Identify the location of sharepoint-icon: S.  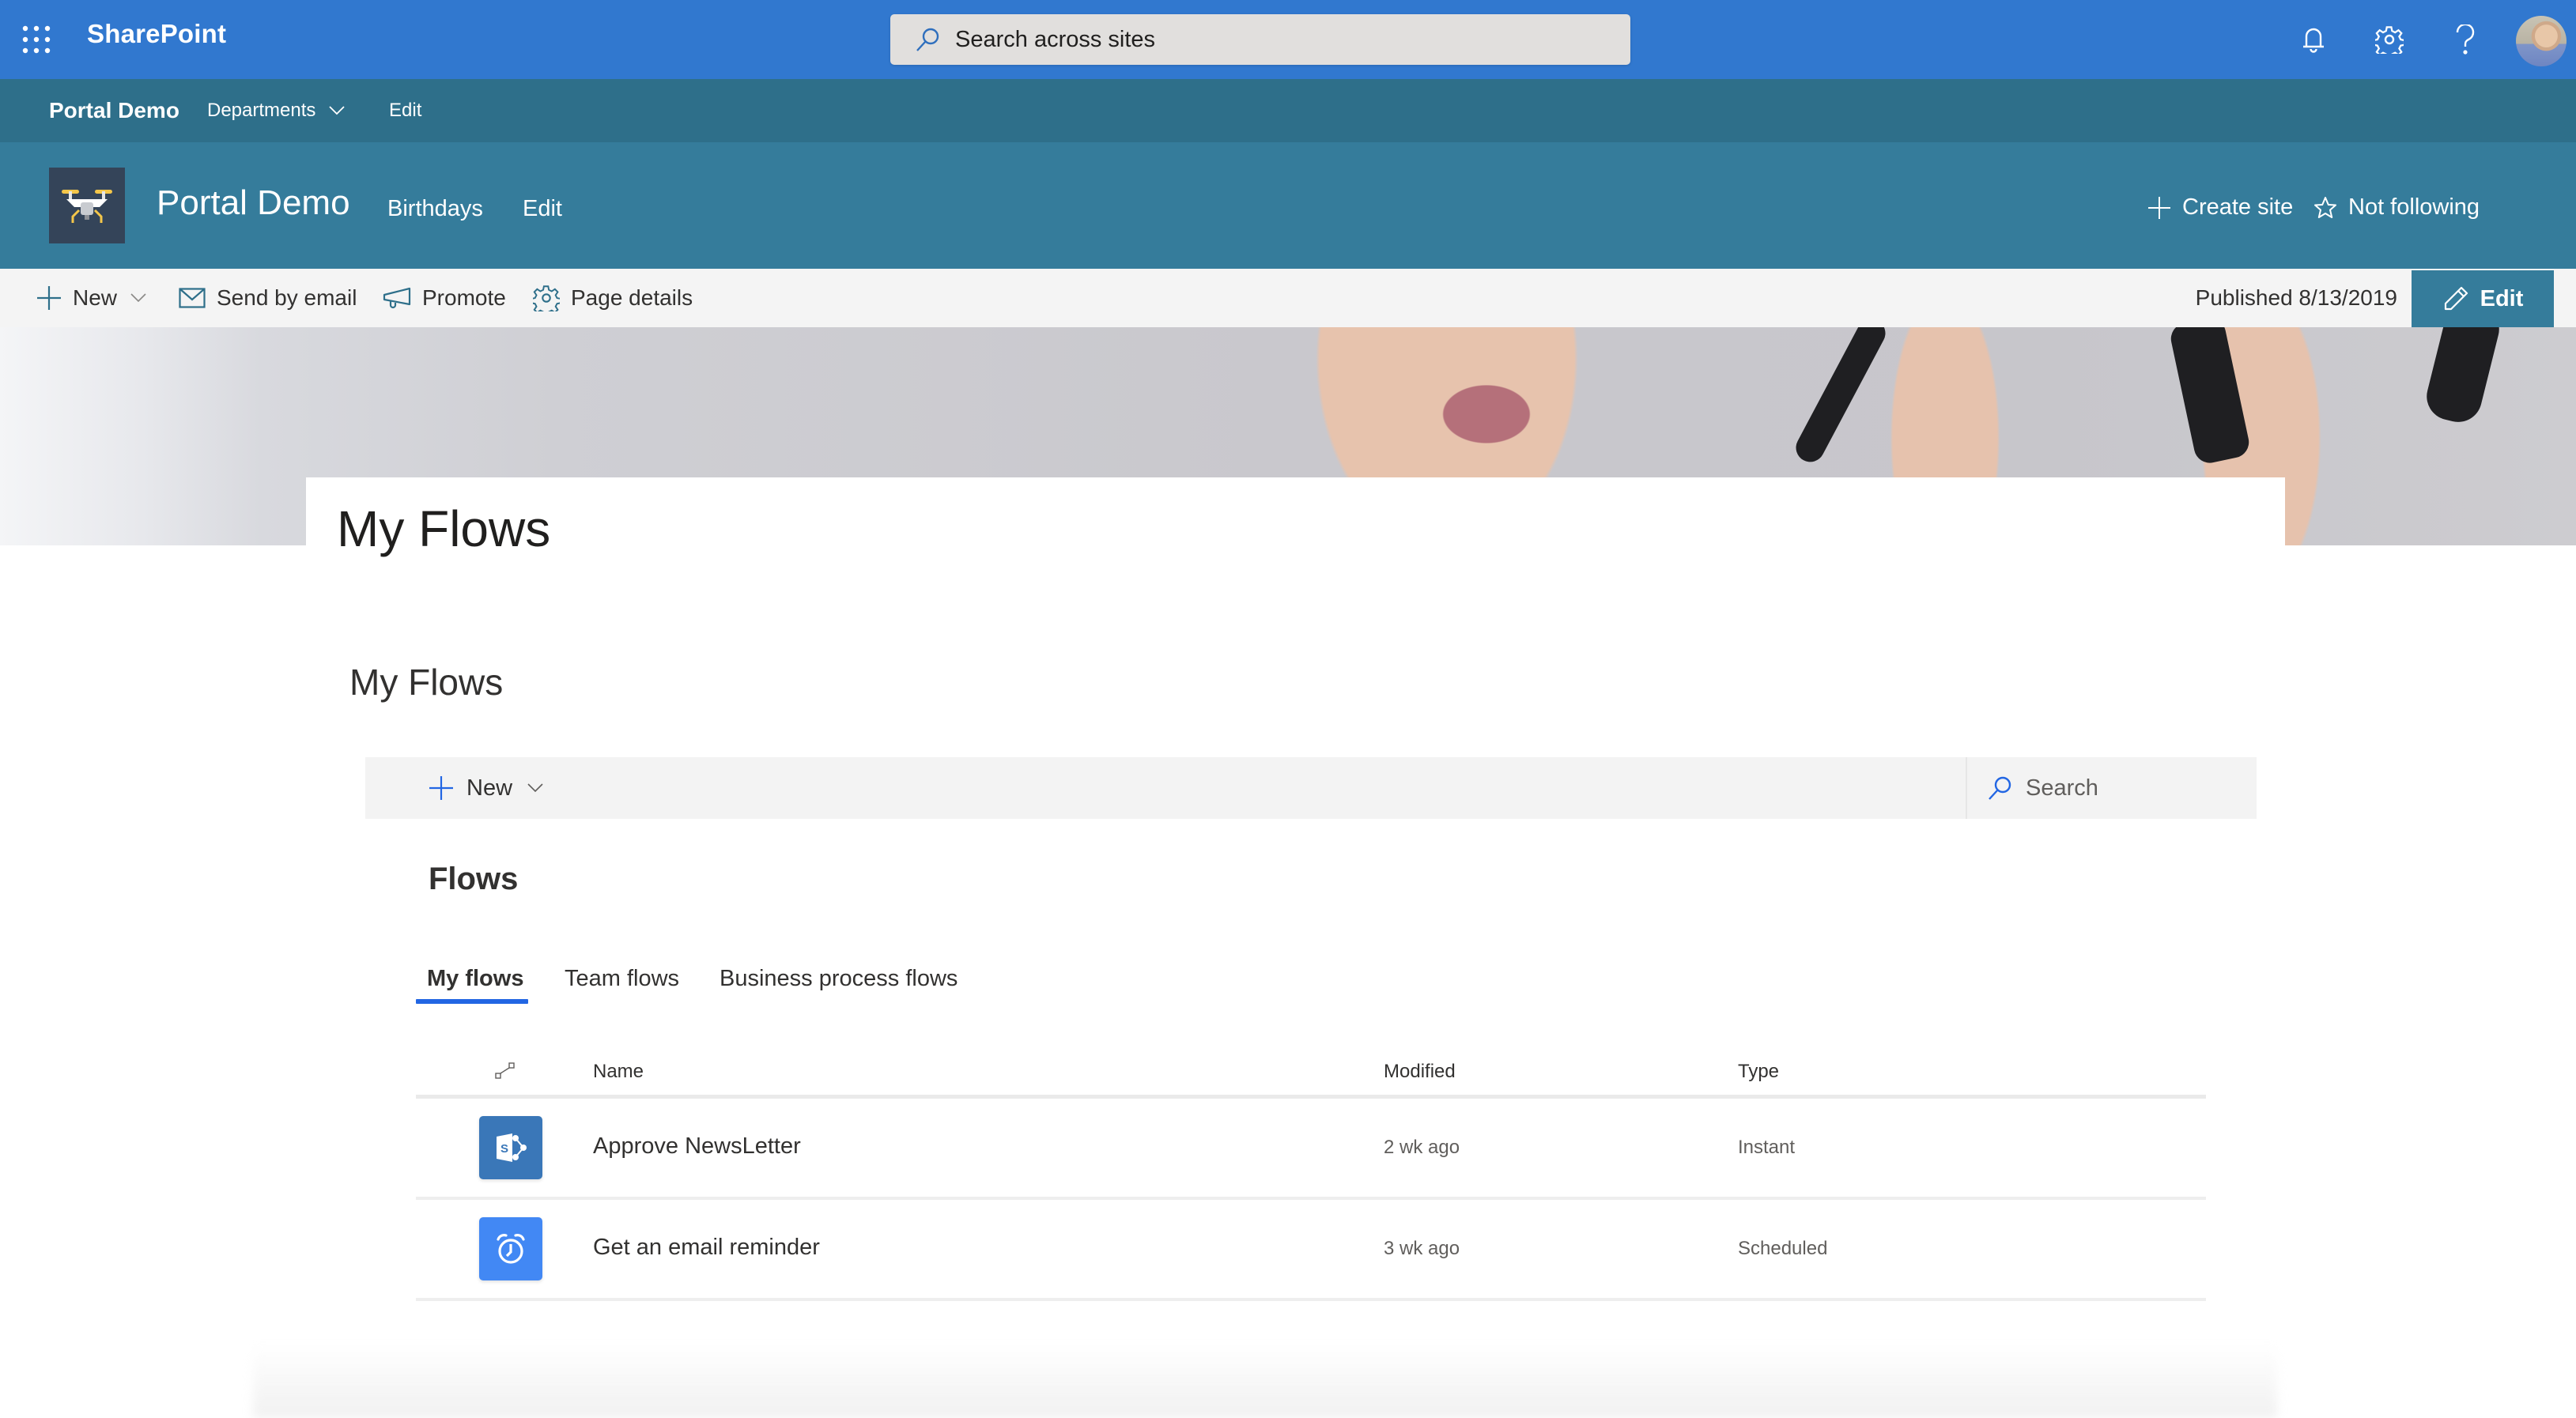
(510, 1147).